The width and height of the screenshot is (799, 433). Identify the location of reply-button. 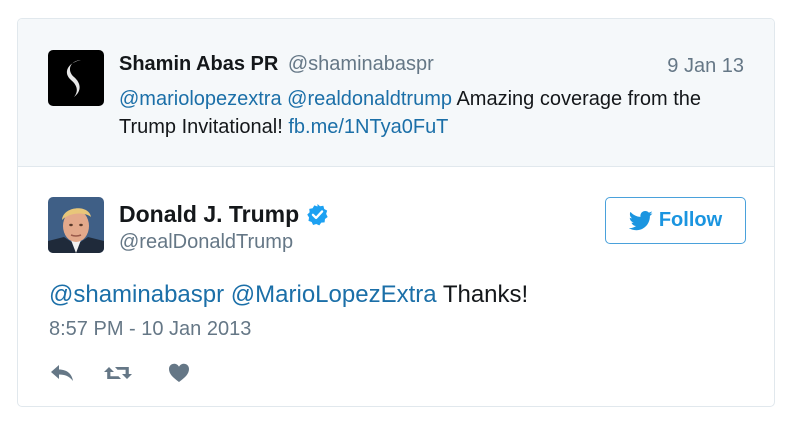
(62, 373).